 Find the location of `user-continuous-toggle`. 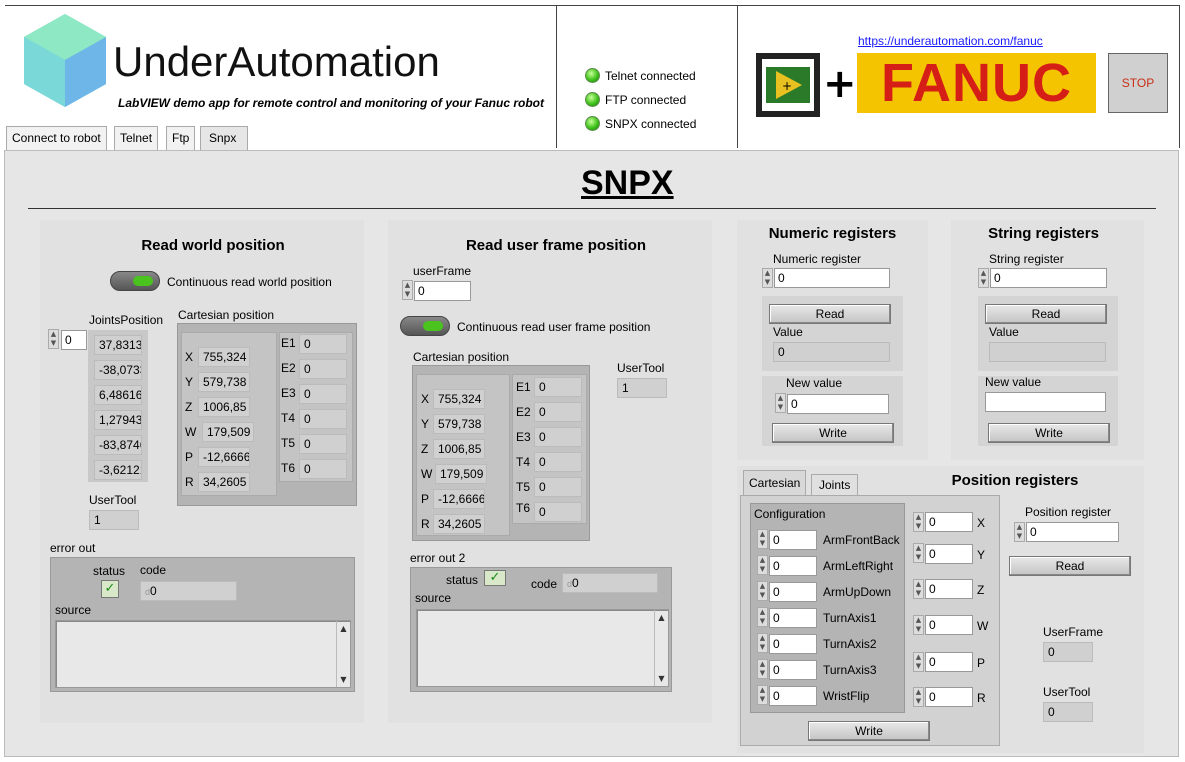

user-continuous-toggle is located at coordinates (425, 326).